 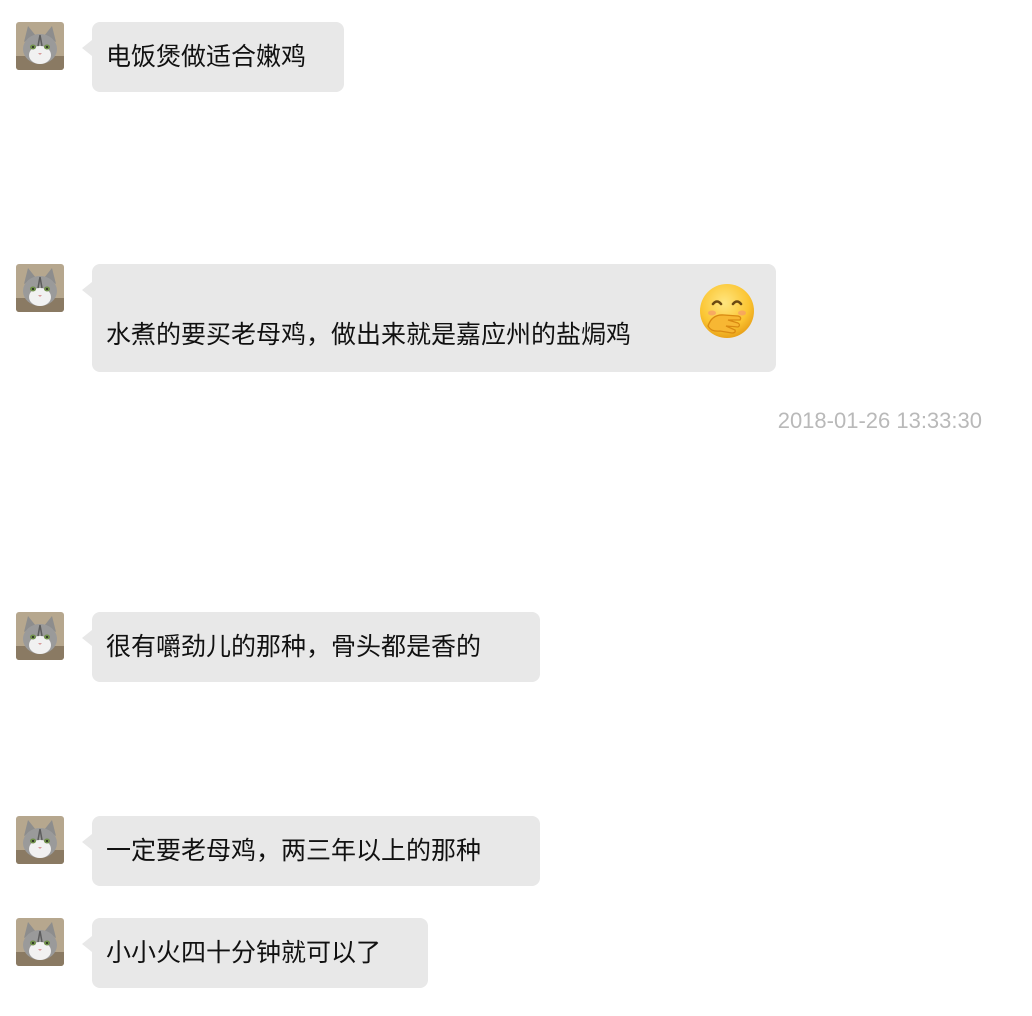 I want to click on message-text: 电饭煲做适合嫩鸡, so click(x=206, y=56).